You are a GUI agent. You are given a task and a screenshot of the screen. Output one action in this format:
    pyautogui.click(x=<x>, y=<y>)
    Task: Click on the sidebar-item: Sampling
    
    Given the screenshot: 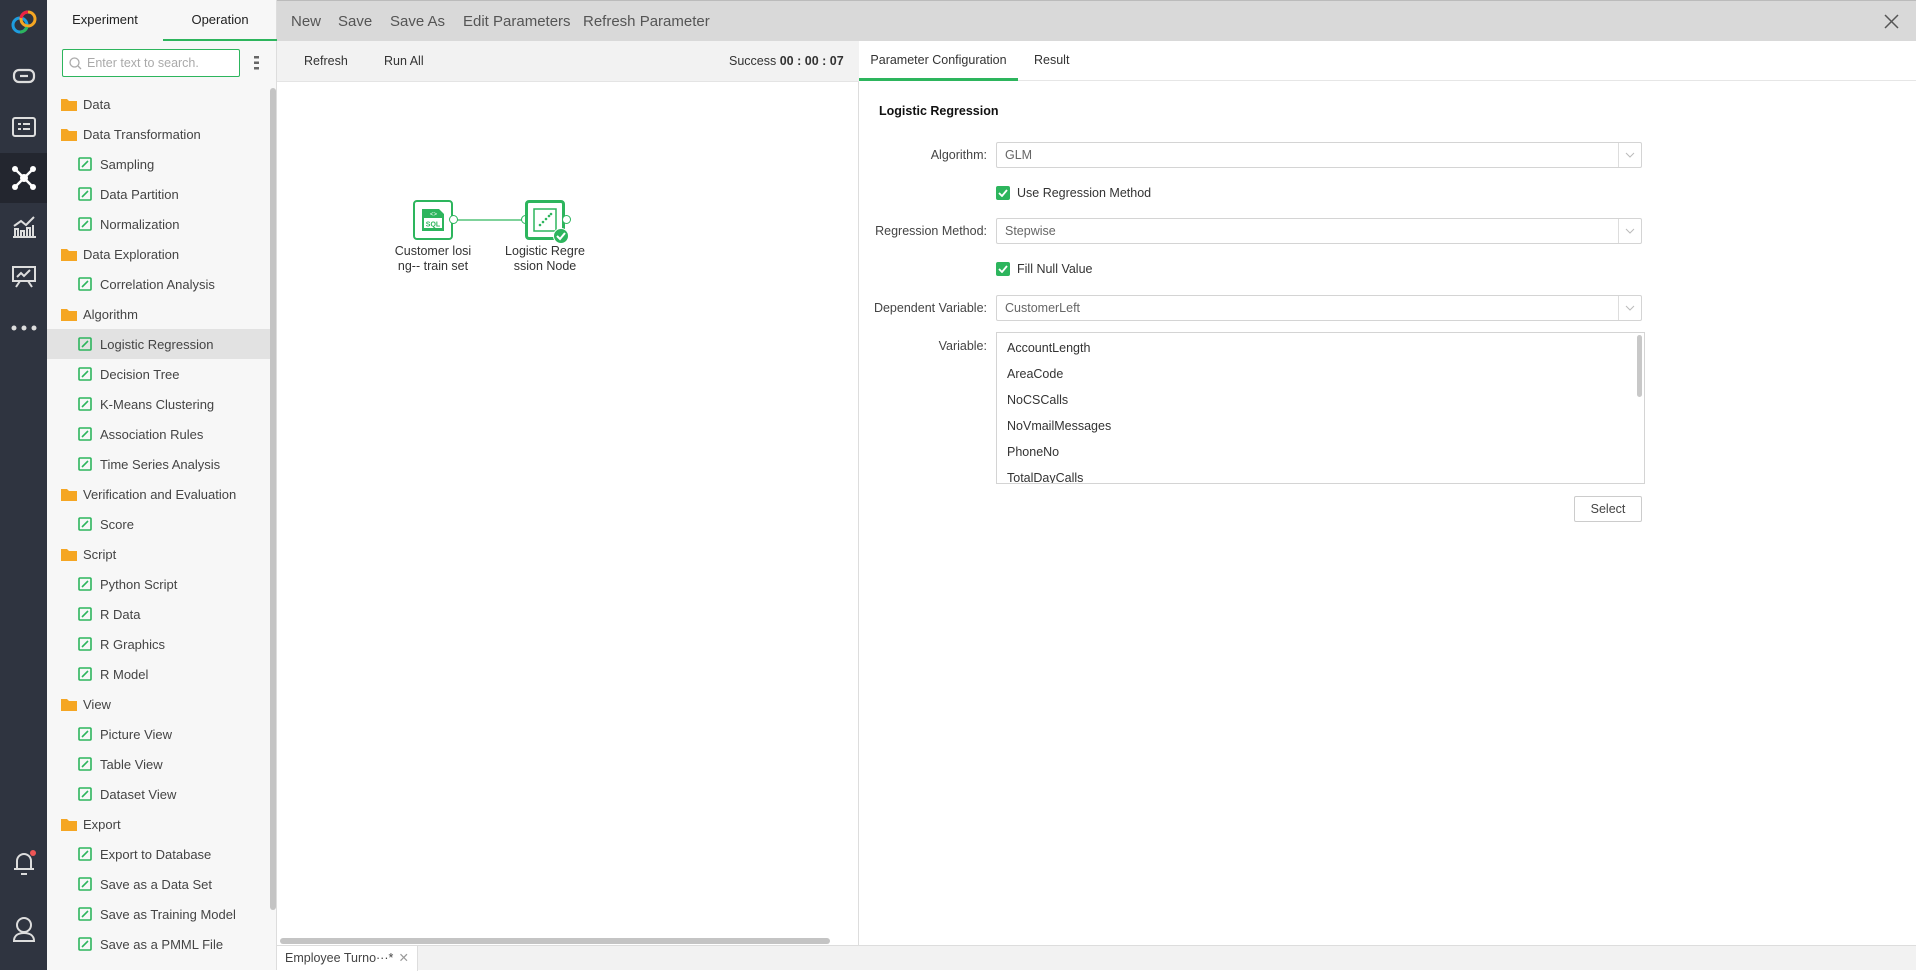 What is the action you would take?
    pyautogui.click(x=158, y=164)
    